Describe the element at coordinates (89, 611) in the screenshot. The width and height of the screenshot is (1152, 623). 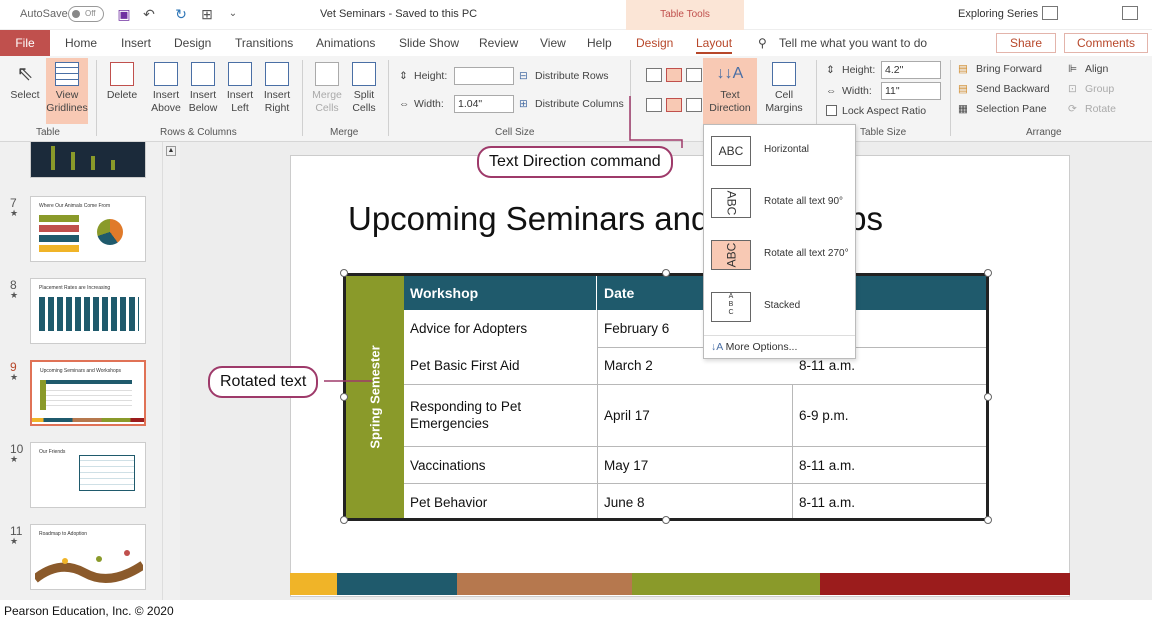
I see `copyright-credit: Pearson Education, Inc. © 2020` at that location.